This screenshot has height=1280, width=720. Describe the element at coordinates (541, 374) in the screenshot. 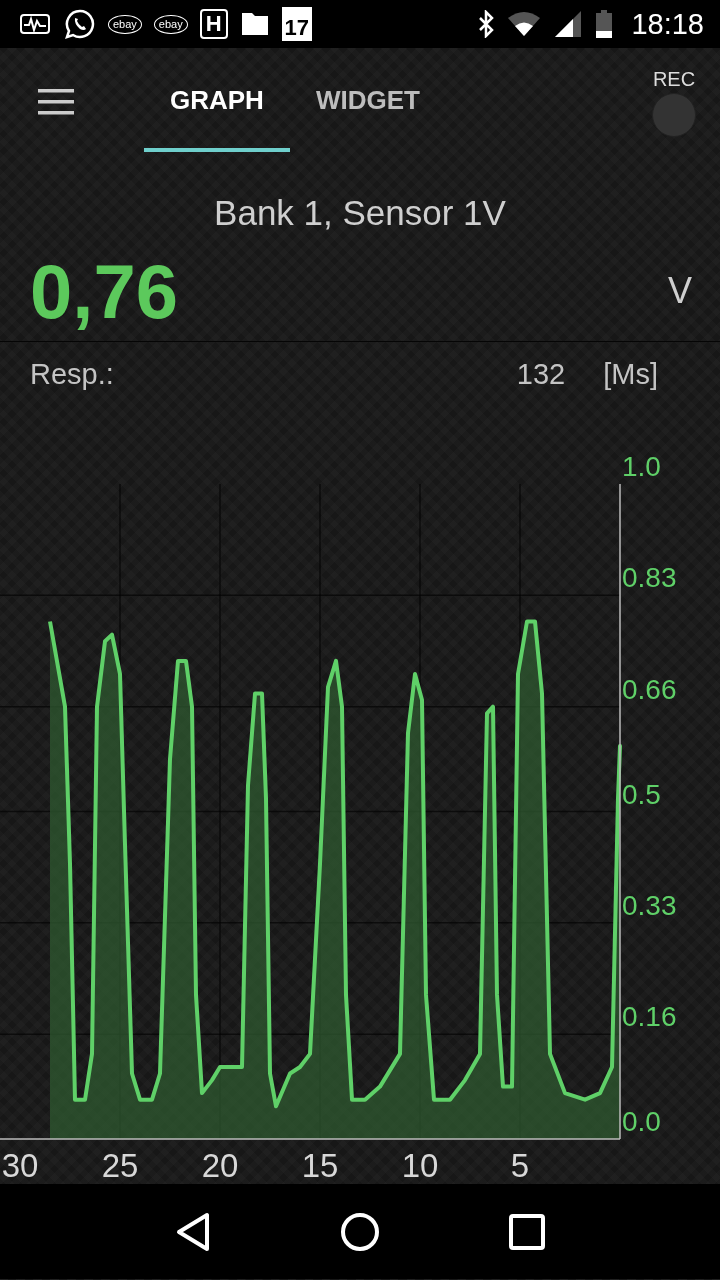

I see `response-value: 132` at that location.